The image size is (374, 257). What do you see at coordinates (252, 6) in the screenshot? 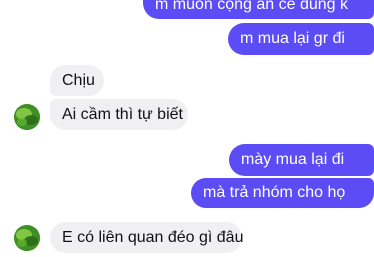
I see `message-text: m muốn cộng ăn cé đúng k` at bounding box center [252, 6].